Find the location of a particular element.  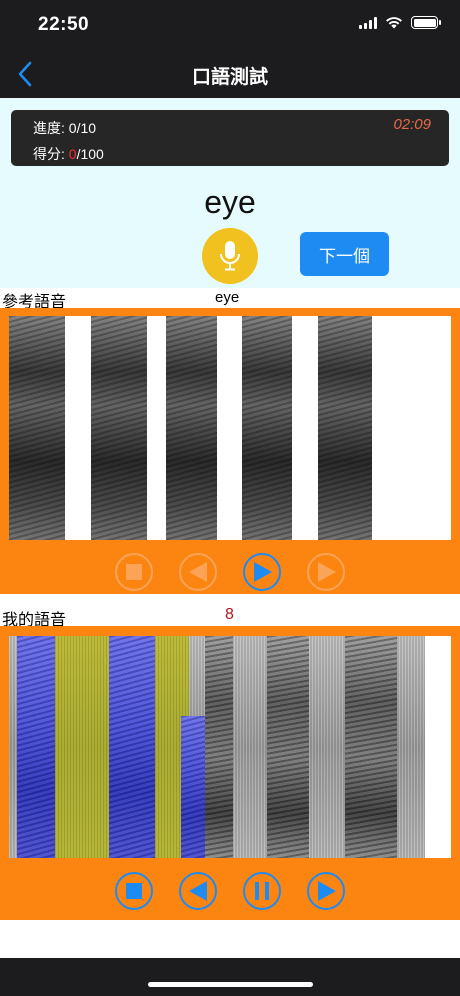

home-indicator is located at coordinates (230, 984).